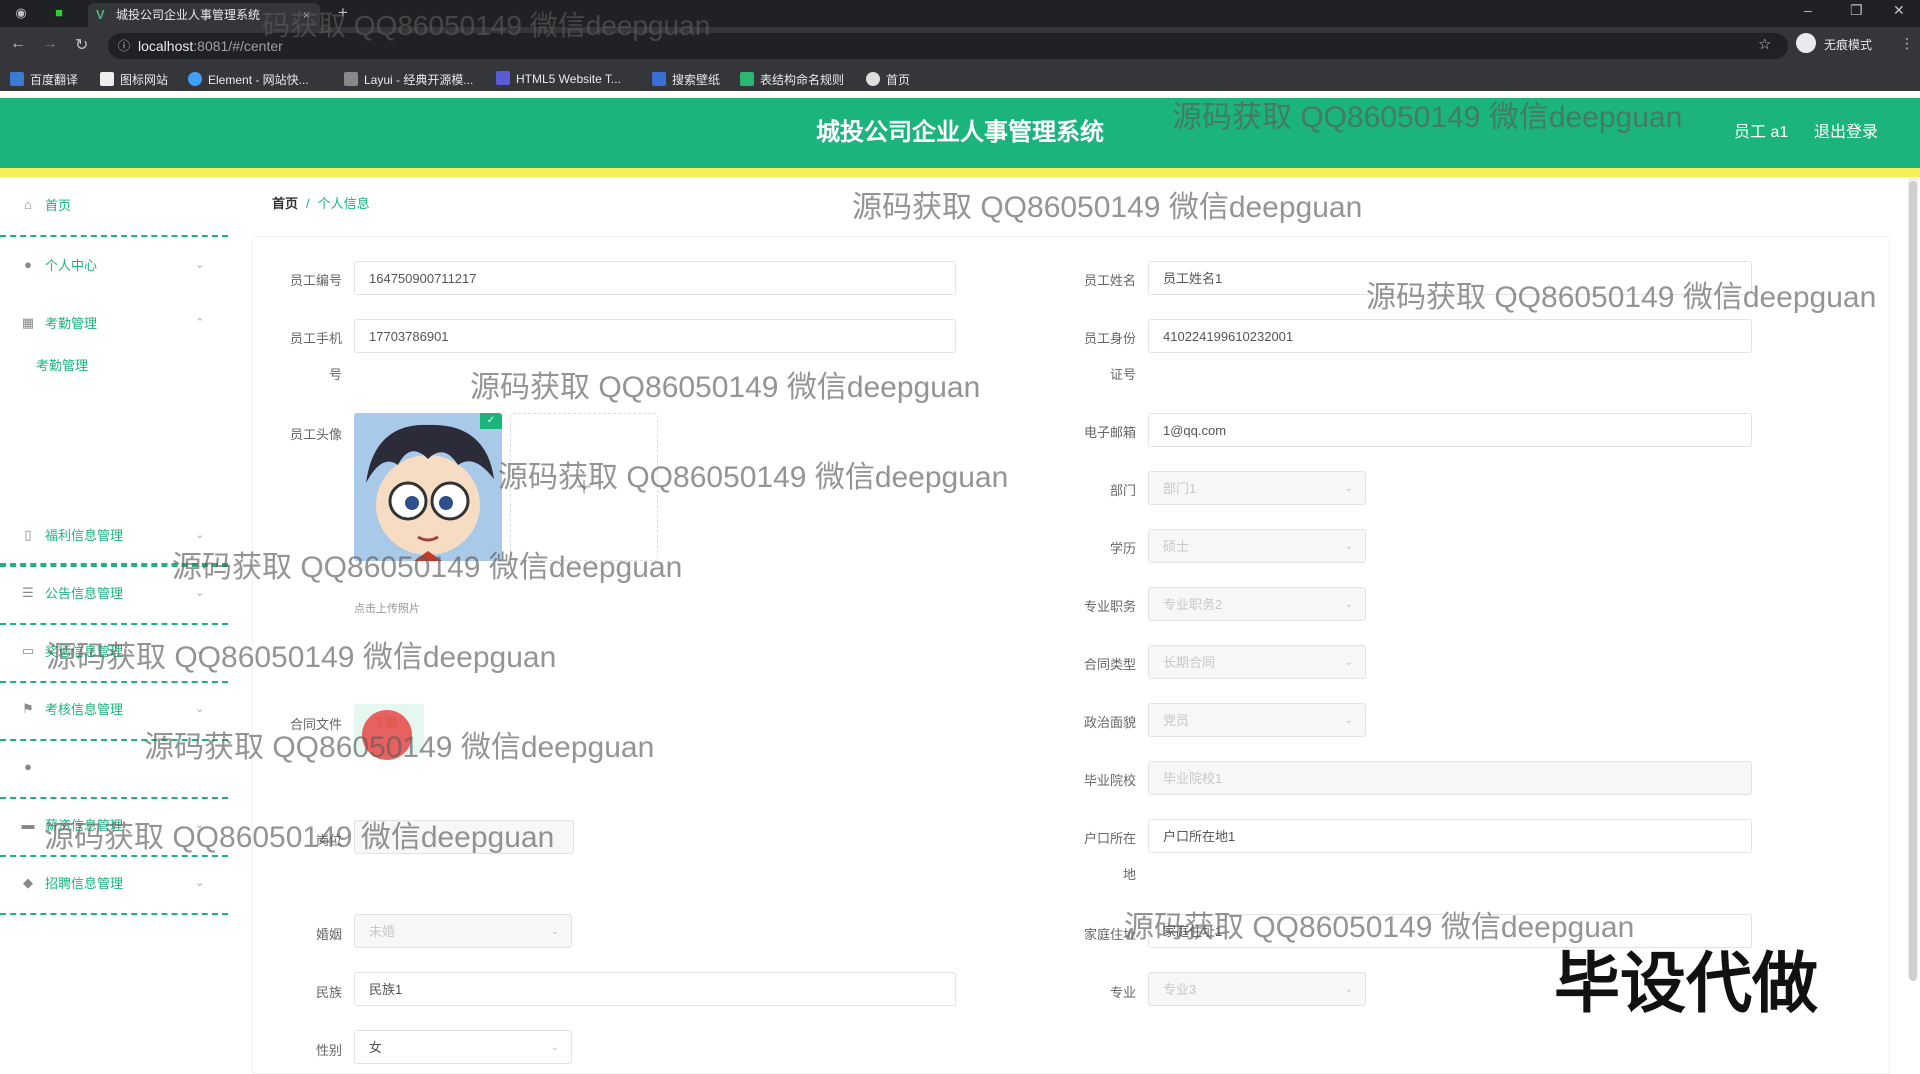 The height and width of the screenshot is (1074, 1920). What do you see at coordinates (124, 46) in the screenshot?
I see `info-icon: ⓘ` at bounding box center [124, 46].